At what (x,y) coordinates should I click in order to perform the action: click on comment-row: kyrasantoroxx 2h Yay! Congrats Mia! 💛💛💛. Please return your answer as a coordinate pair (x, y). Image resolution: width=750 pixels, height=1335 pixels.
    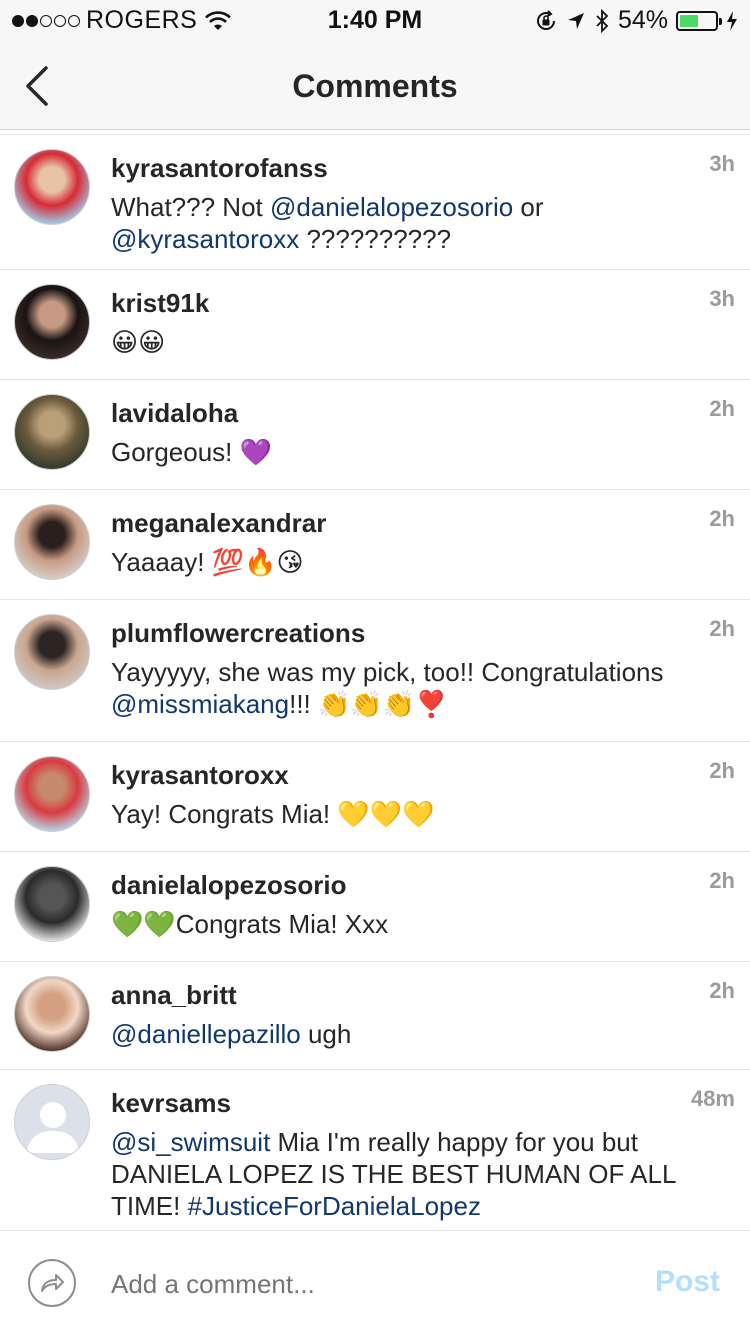
    Looking at the image, I should click on (375, 797).